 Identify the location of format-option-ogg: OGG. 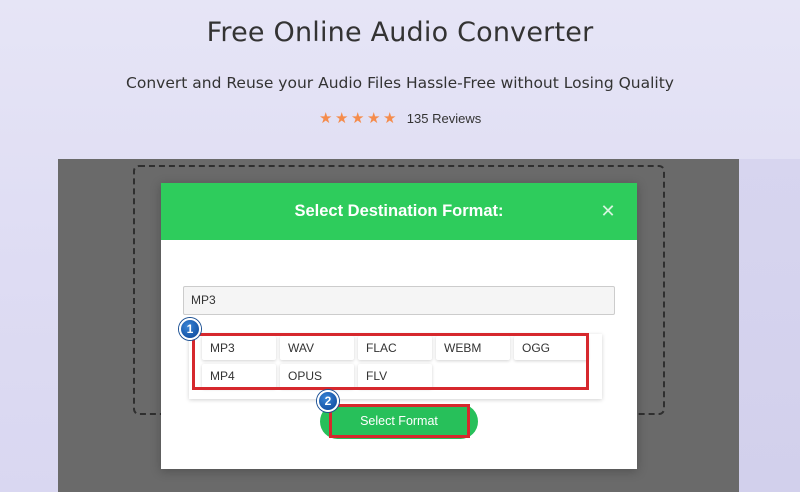
(551, 348).